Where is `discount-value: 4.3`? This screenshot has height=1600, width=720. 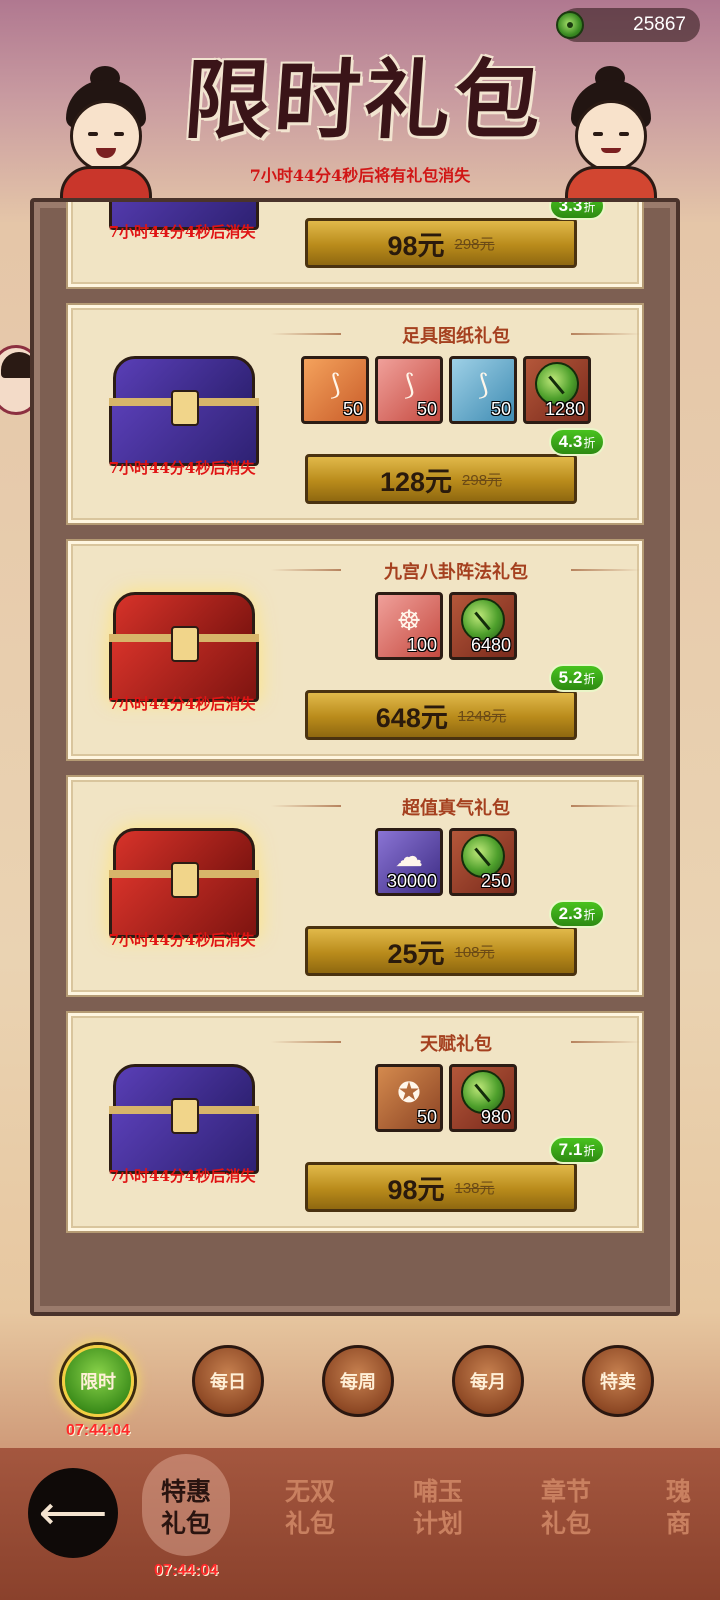
discount-value: 4.3 is located at coordinates (570, 441).